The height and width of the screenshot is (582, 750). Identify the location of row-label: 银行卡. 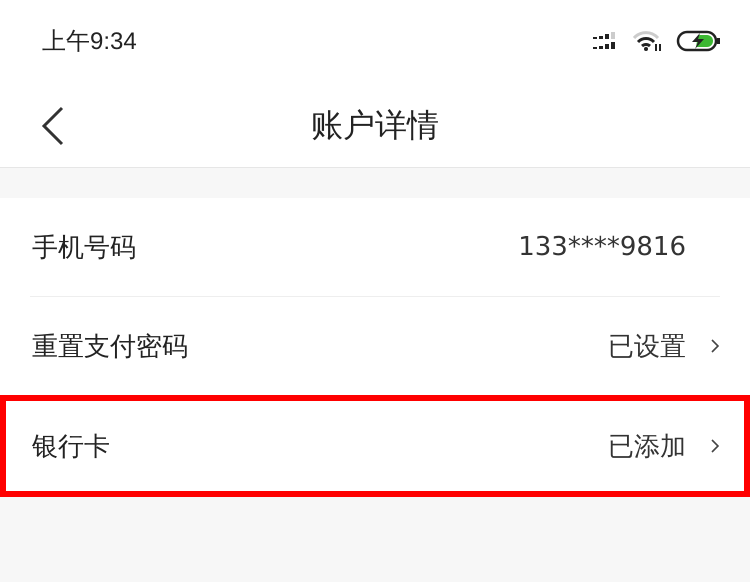
(71, 447).